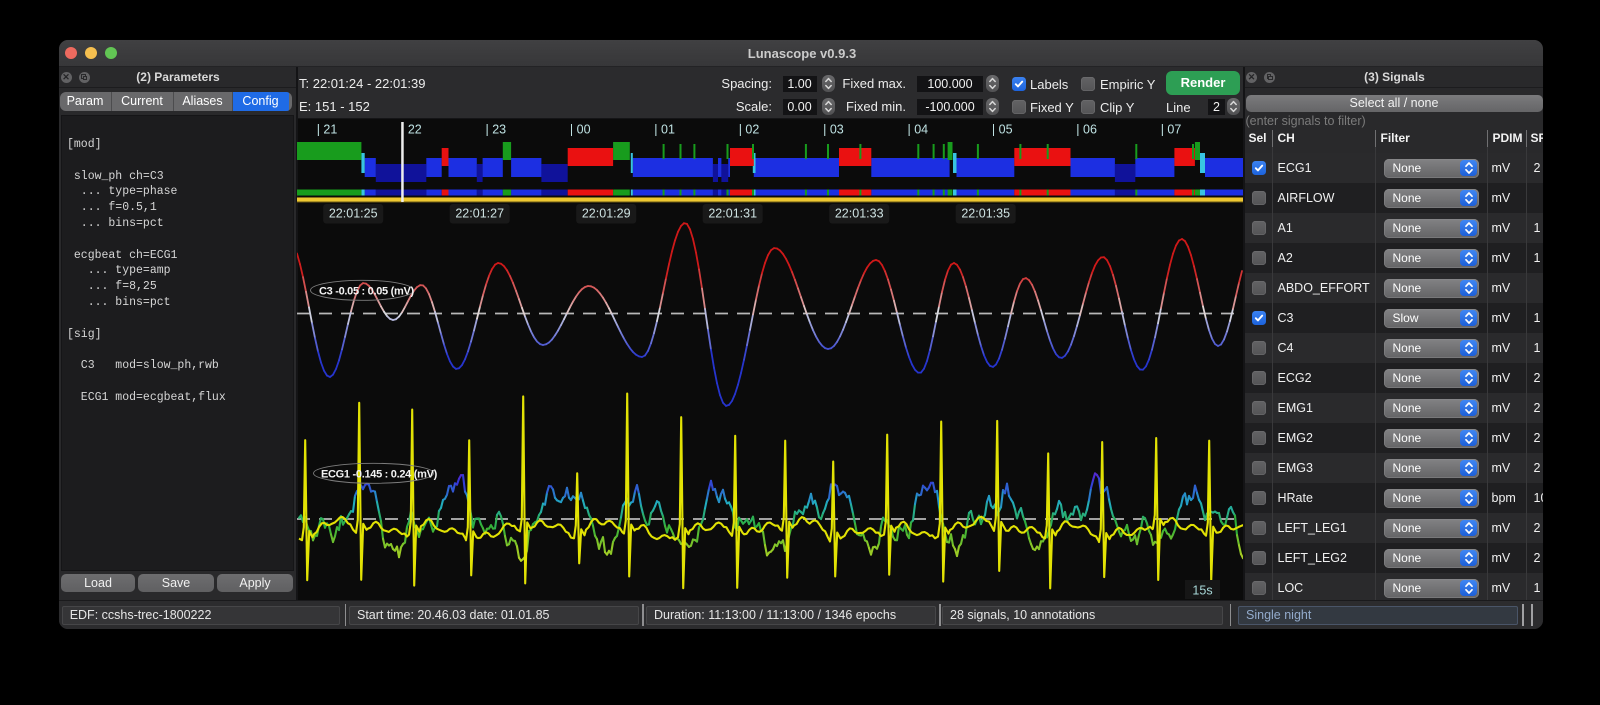 The height and width of the screenshot is (705, 1600). What do you see at coordinates (1202, 591) in the screenshot?
I see `svg-text: 15s` at bounding box center [1202, 591].